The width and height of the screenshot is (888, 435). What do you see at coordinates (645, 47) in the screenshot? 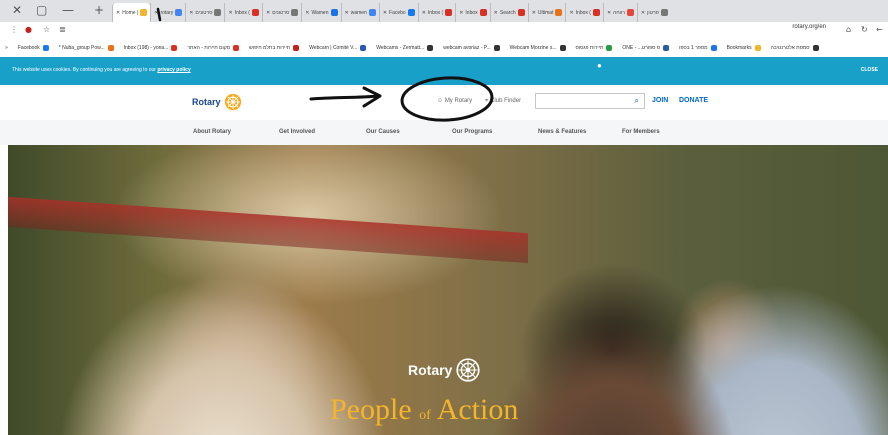
I see `bookmark-item: ONE - ...ס ספורט` at bounding box center [645, 47].